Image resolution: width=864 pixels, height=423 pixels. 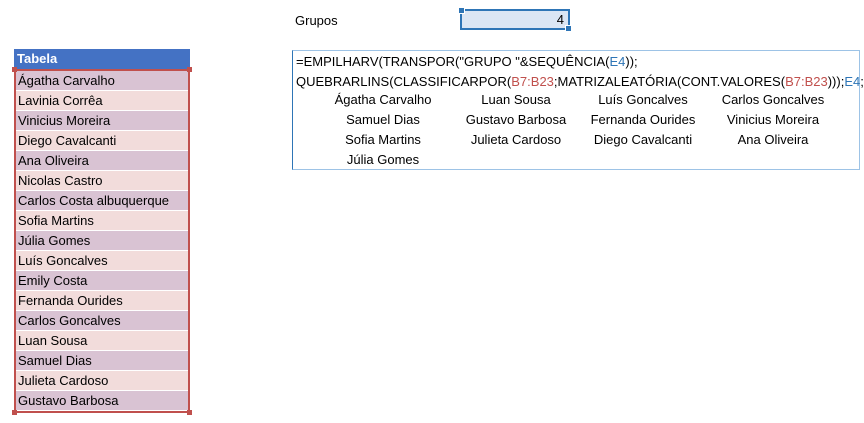 What do you see at coordinates (102, 381) in the screenshot?
I see `table-row: Julieta Cardoso` at bounding box center [102, 381].